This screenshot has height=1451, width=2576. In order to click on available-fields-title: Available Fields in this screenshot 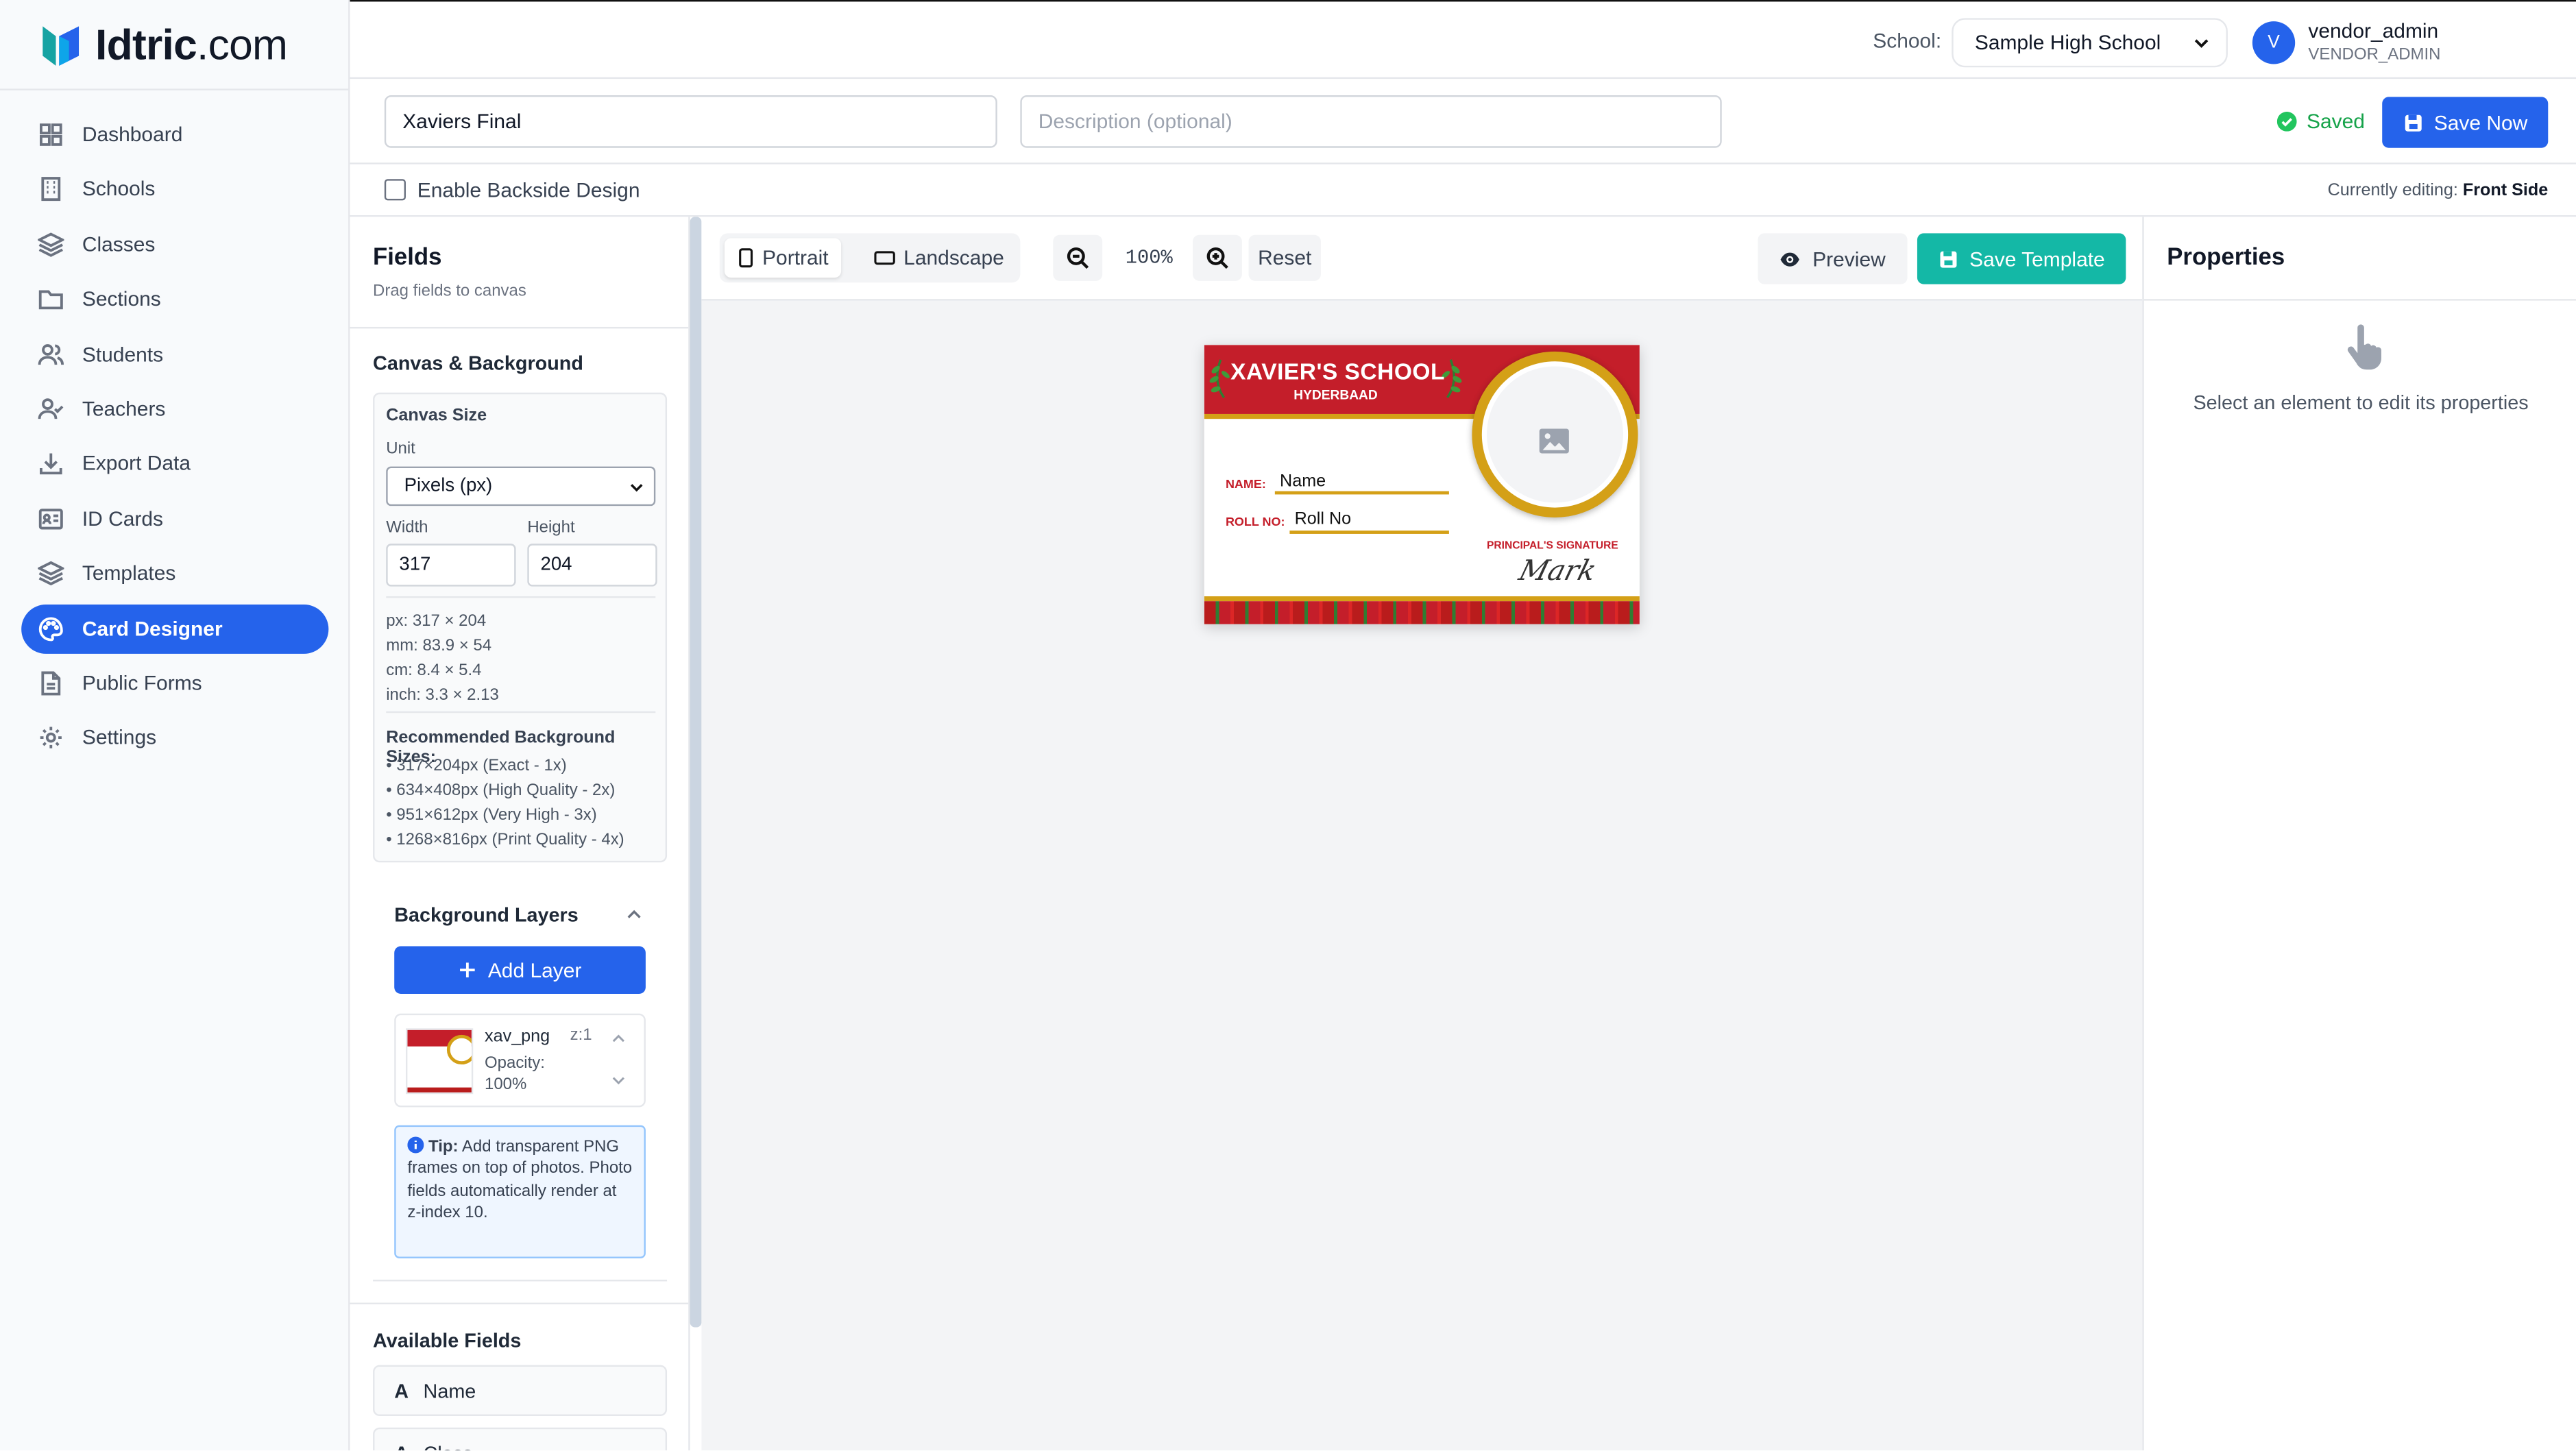, I will do `click(447, 1340)`.